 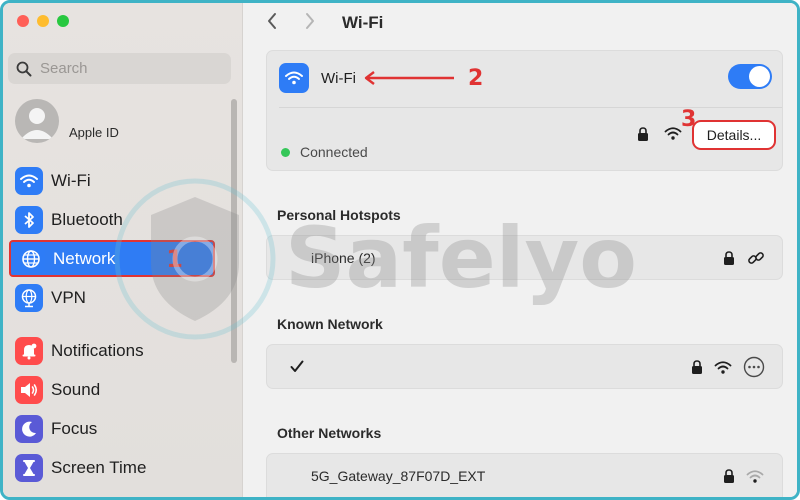 What do you see at coordinates (754, 367) in the screenshot?
I see `ellipsis-circle-icon` at bounding box center [754, 367].